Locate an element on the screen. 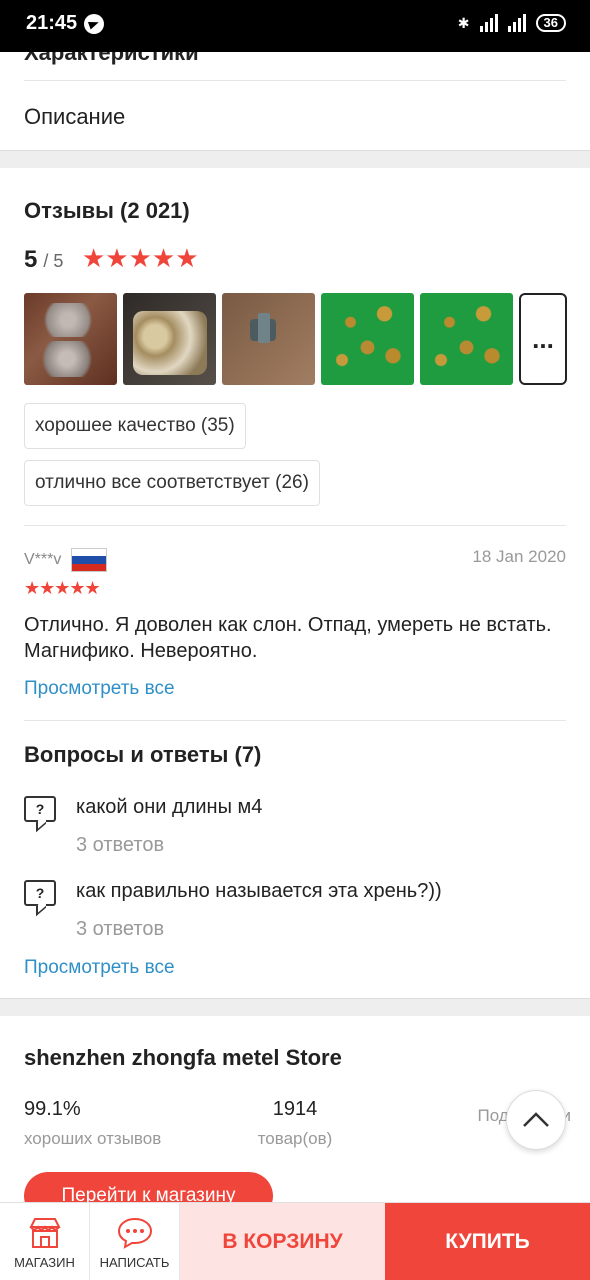 This screenshot has width=590, height=1280. battery-icon: 36 is located at coordinates (550, 23).